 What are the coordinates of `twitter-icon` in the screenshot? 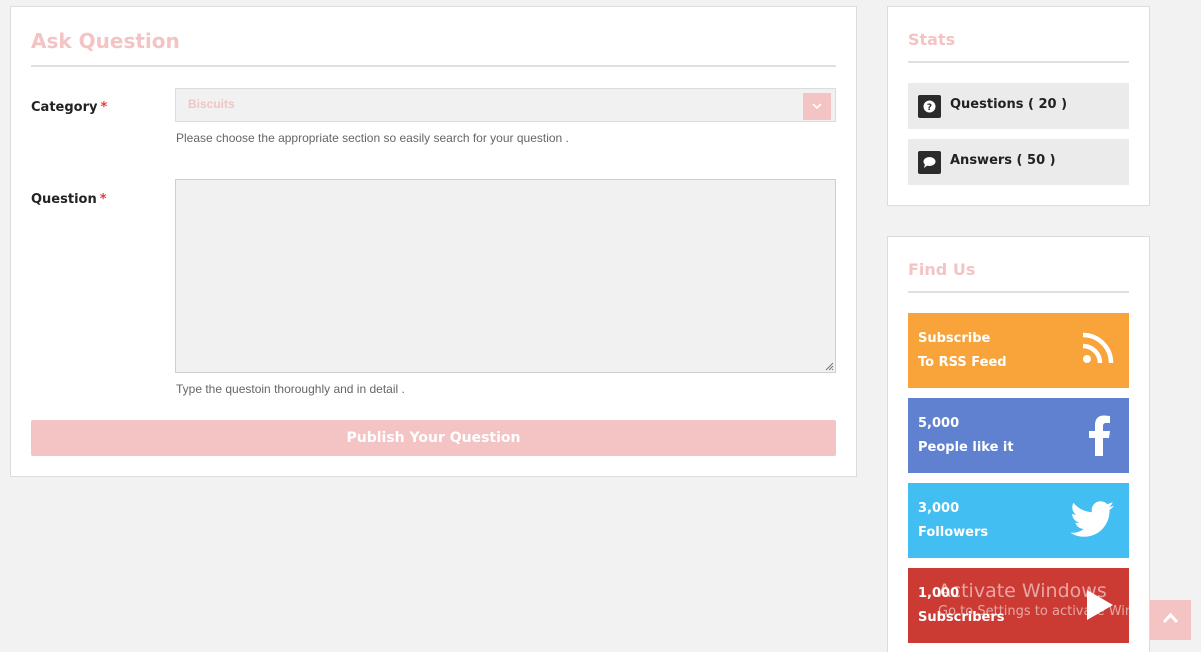 It's located at (1092, 519).